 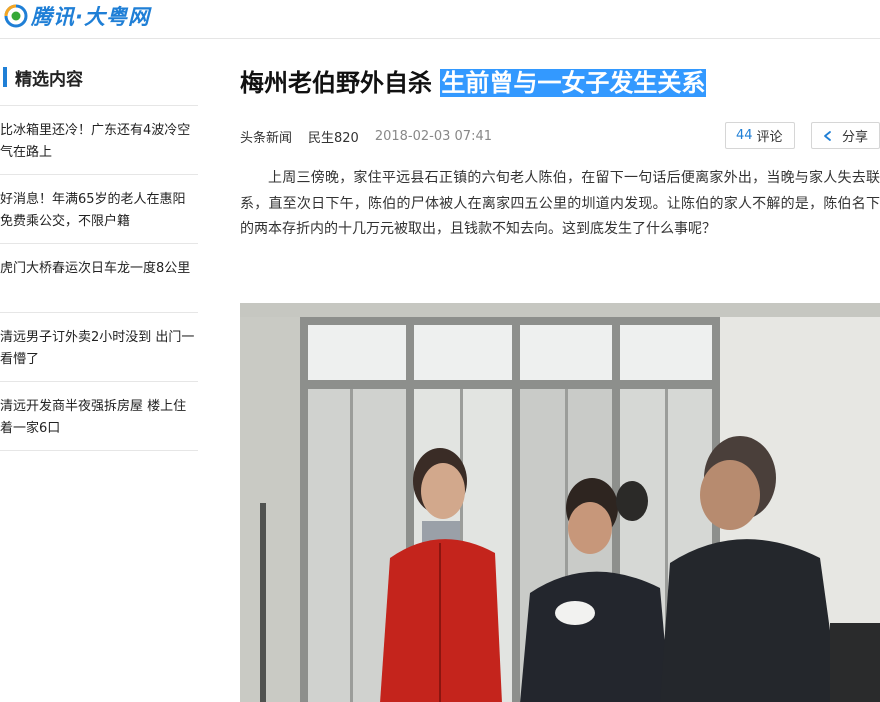 I want to click on share-icon, so click(x=828, y=136).